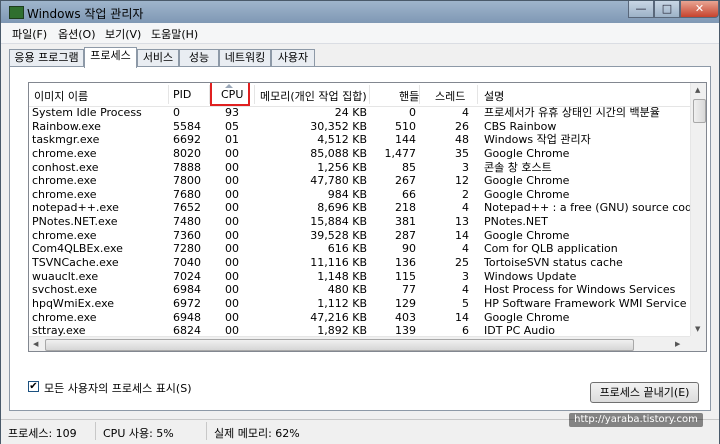 The height and width of the screenshot is (444, 720). I want to click on cell-threads: 25, so click(462, 263).